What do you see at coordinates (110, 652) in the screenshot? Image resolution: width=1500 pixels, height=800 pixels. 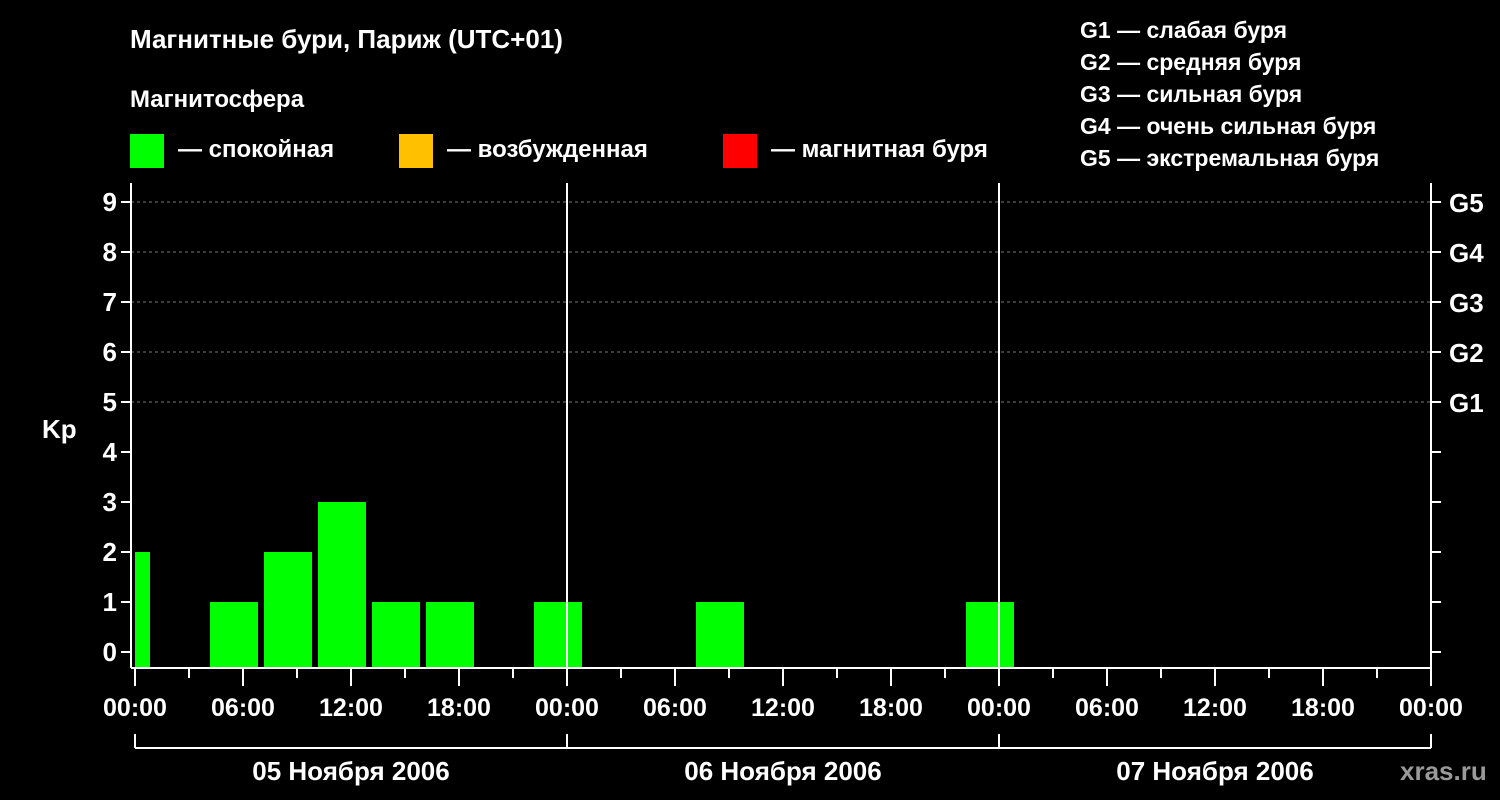 I see `y-tick-label: 0` at bounding box center [110, 652].